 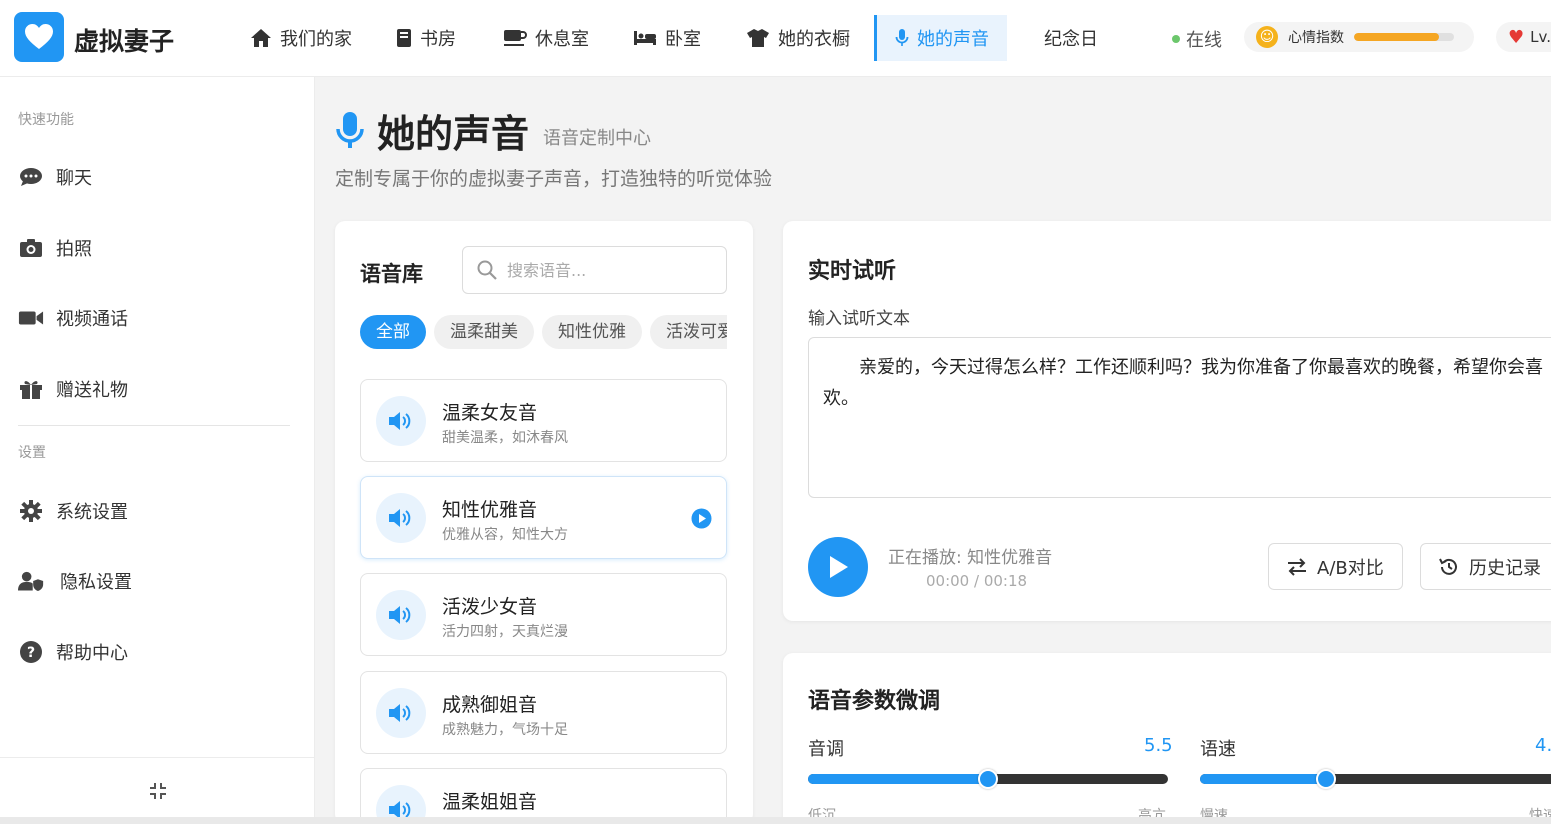 I want to click on pitch-slider-fill, so click(x=898, y=779).